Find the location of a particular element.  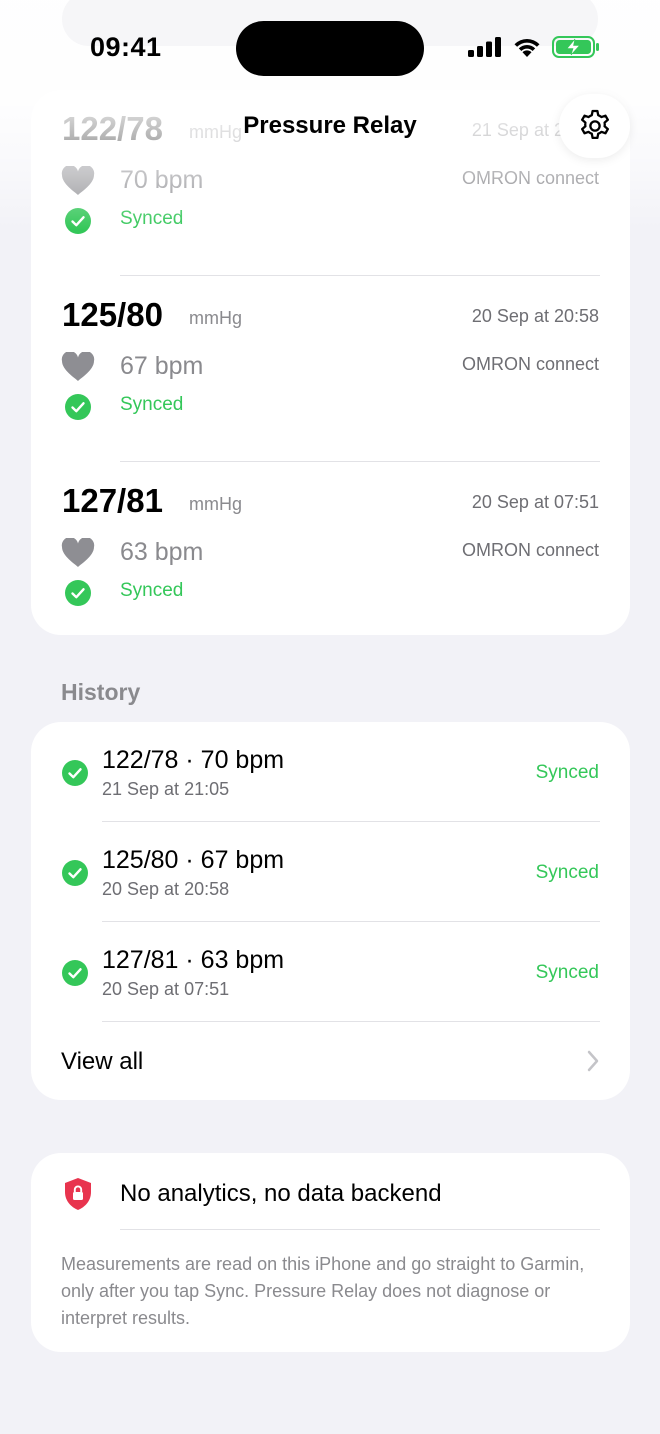

settings-button is located at coordinates (594, 126).